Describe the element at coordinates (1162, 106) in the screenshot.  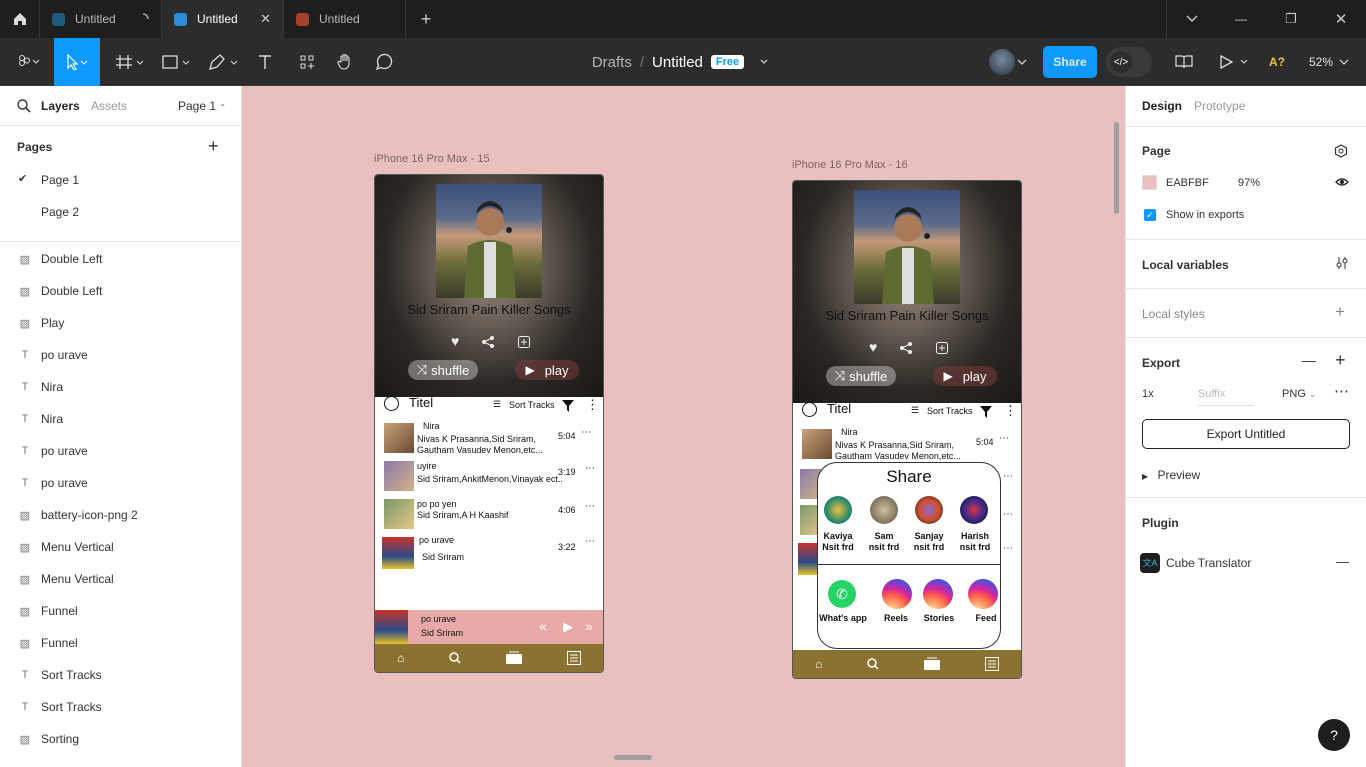
I see `tab-design: Design` at that location.